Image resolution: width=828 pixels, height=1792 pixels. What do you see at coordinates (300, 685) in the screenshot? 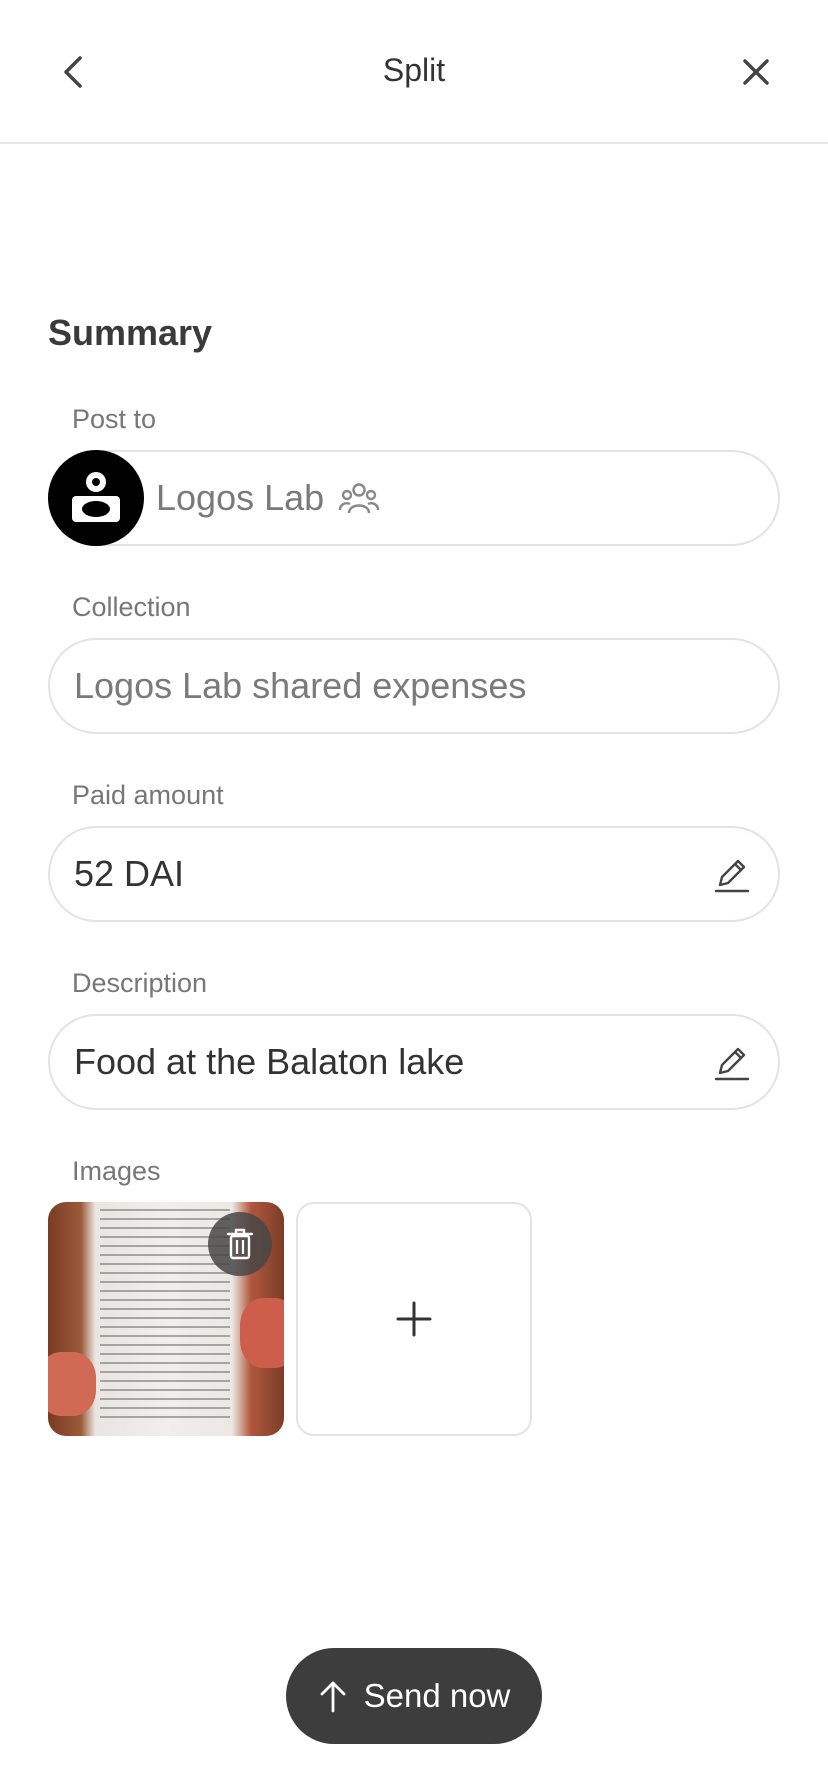
I see `collection-value: Logos Lab shared expenses` at bounding box center [300, 685].